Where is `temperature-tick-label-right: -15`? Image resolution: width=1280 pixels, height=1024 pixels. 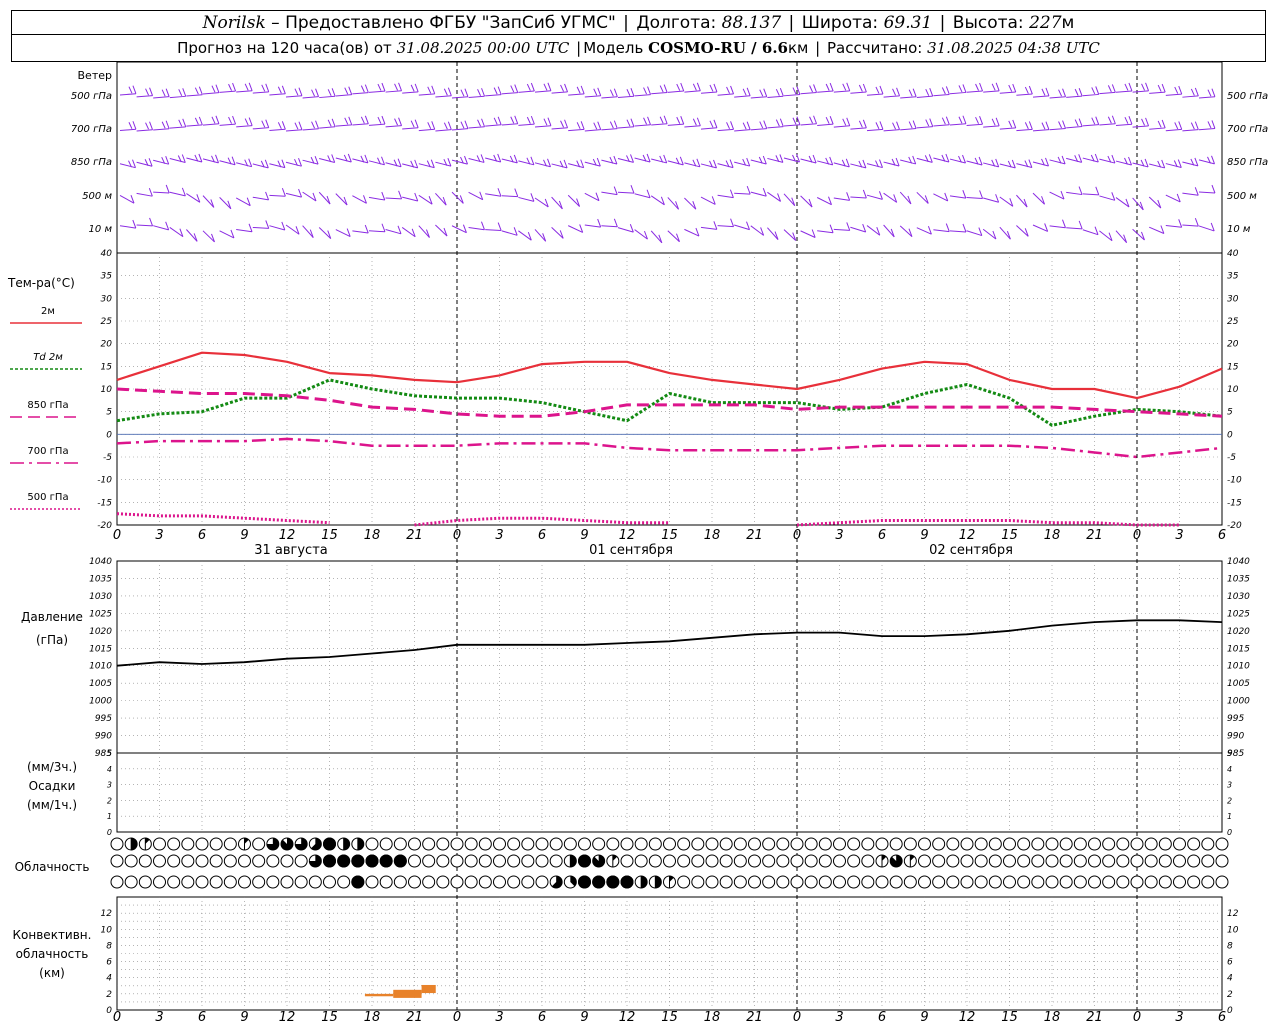
temperature-tick-label-right: -15 is located at coordinates (1234, 503).